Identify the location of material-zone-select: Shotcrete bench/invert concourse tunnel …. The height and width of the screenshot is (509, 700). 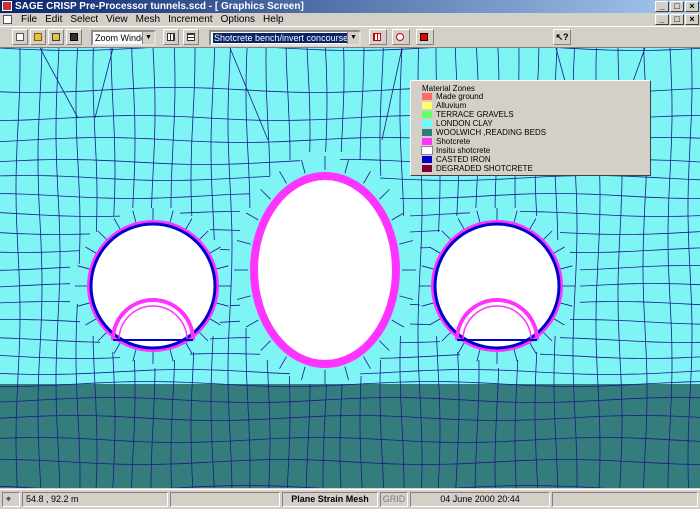
(285, 38).